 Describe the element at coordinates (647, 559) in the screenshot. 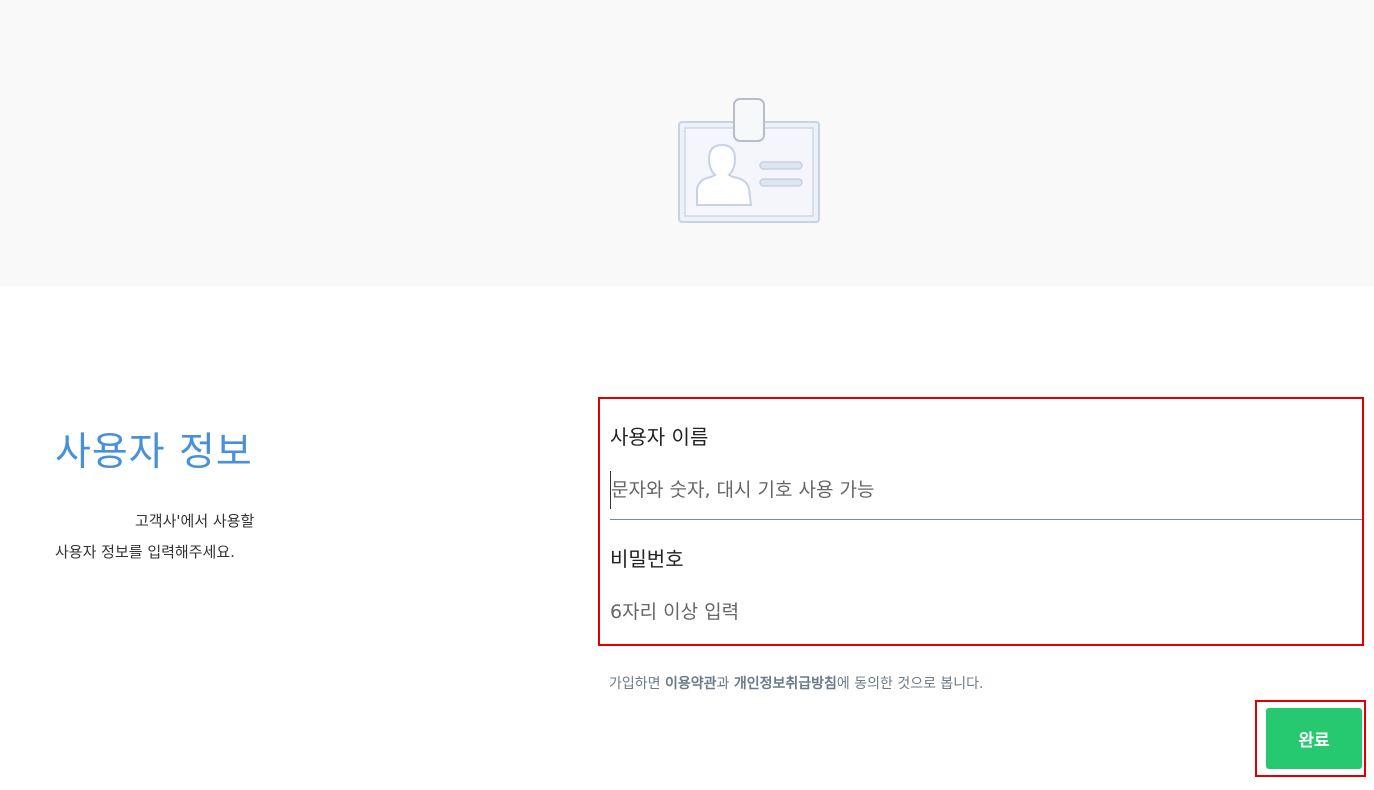

I see `password-label: 비밀번호` at that location.